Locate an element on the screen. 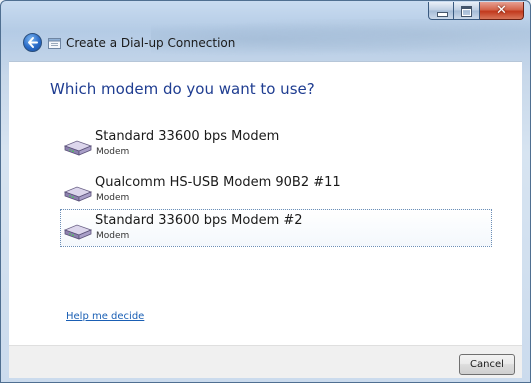 This screenshot has width=531, height=383. page-heading: Which modem do you want to use? is located at coordinates (182, 89).